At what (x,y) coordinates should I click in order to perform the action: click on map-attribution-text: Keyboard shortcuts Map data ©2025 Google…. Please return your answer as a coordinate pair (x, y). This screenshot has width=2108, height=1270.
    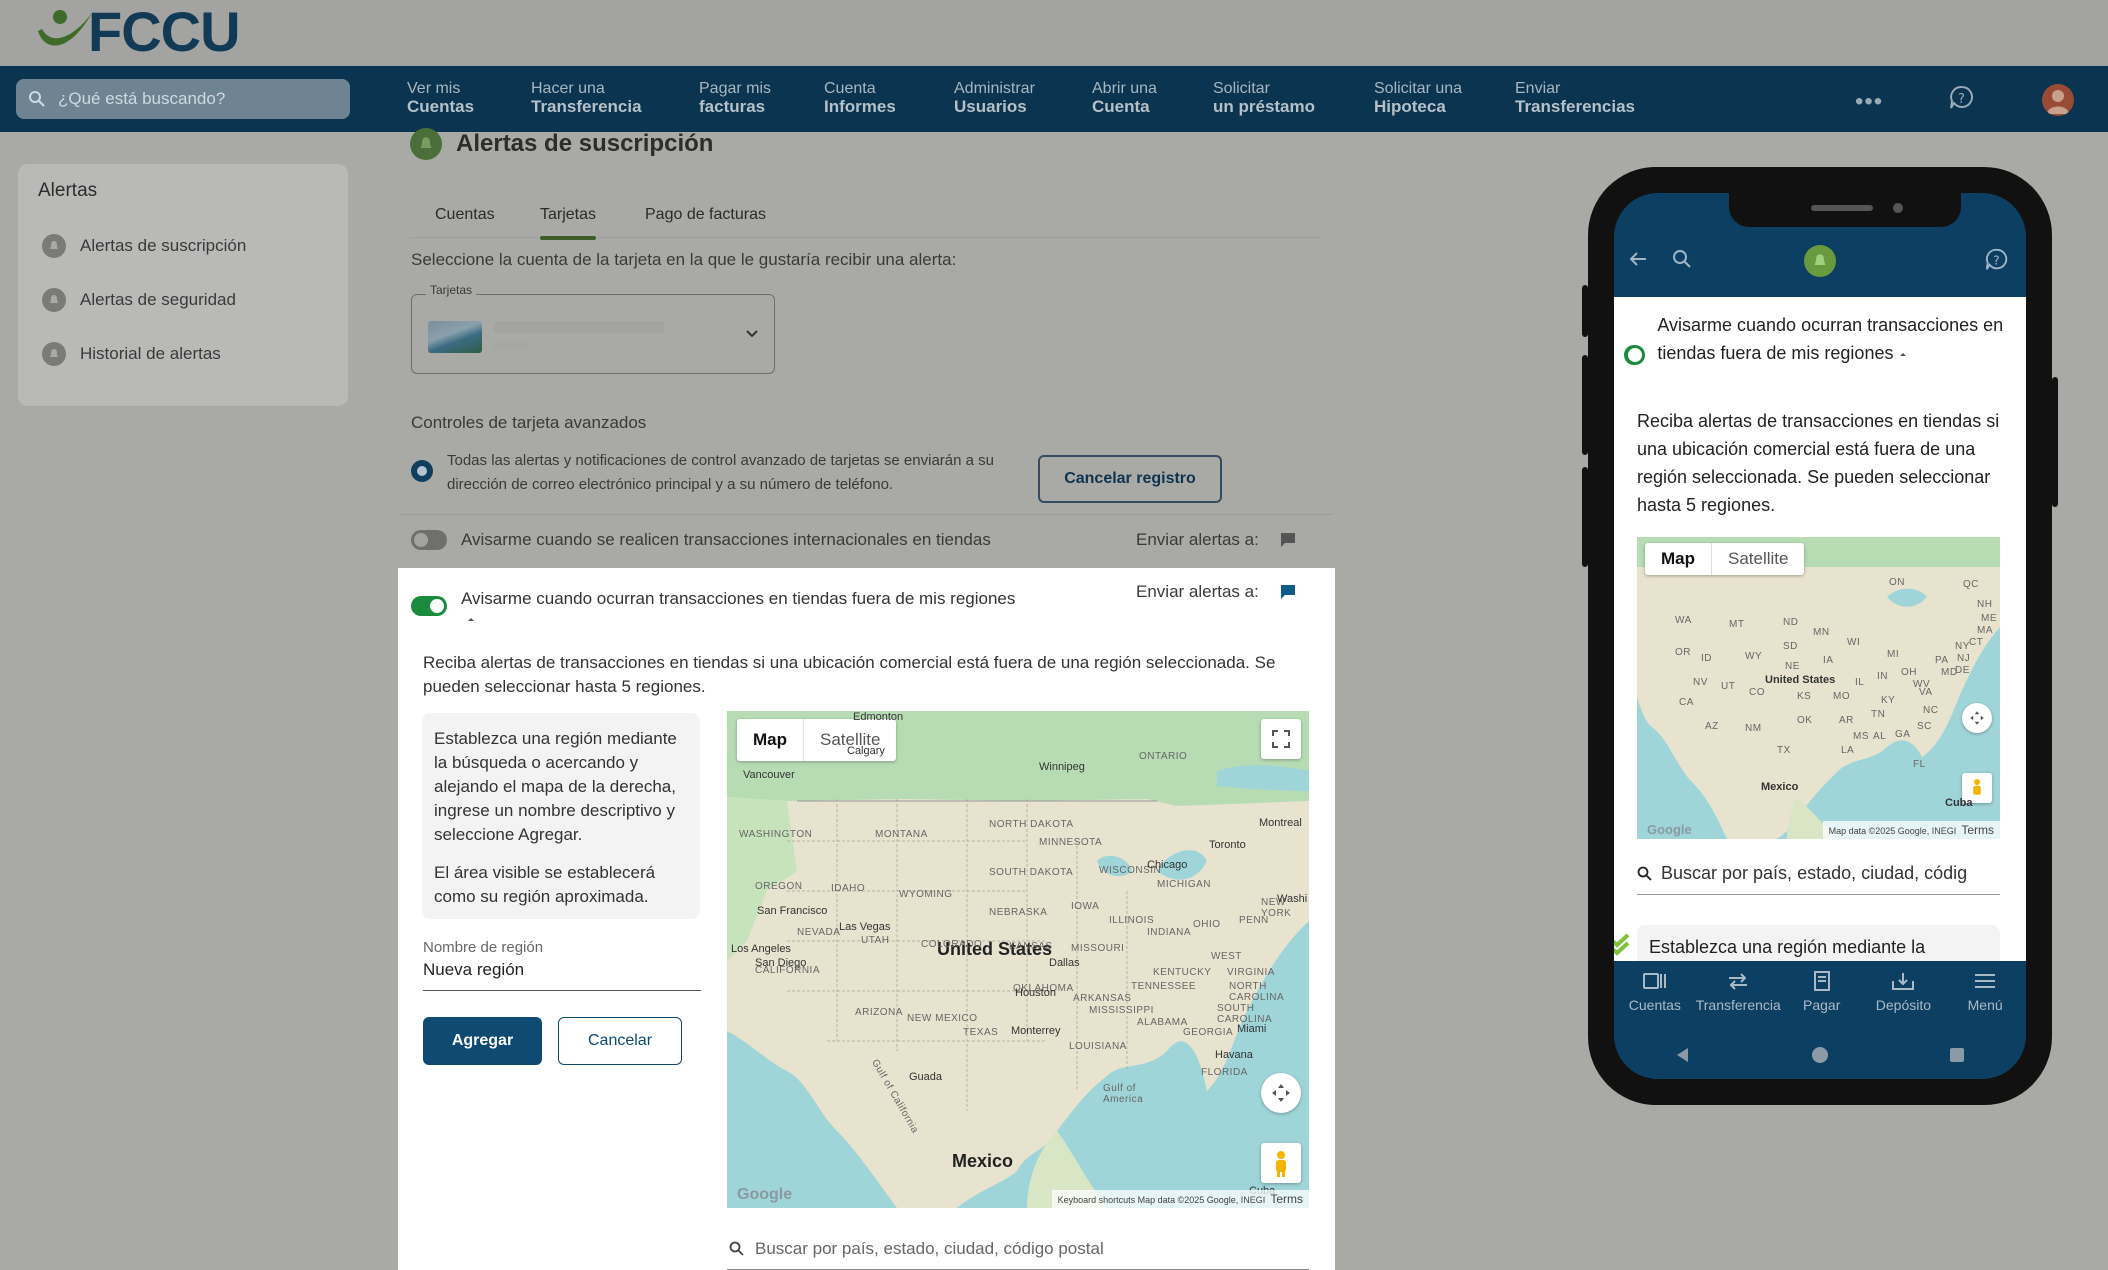
    Looking at the image, I should click on (1161, 1200).